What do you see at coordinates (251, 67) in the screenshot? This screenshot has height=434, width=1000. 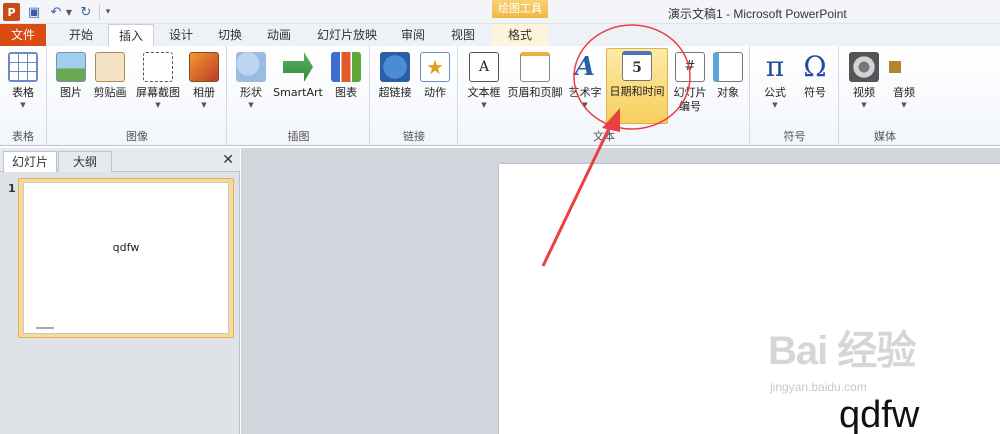 I see `shapes-icon` at bounding box center [251, 67].